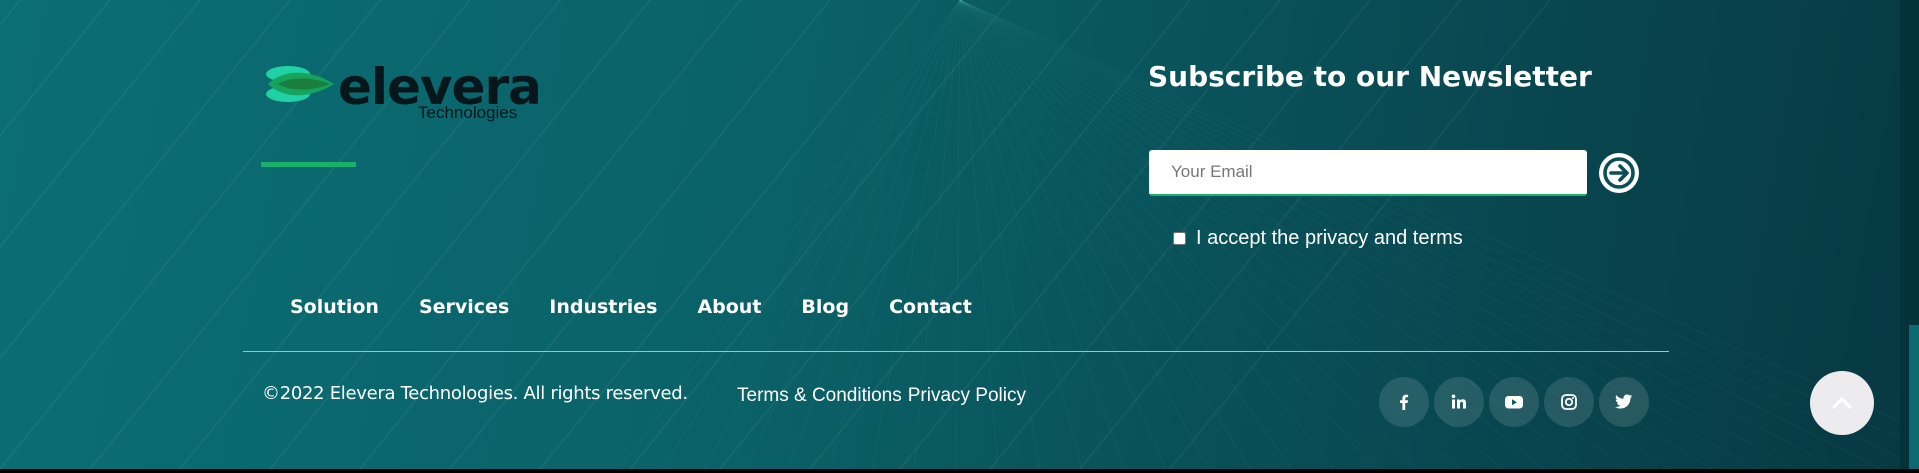 This screenshot has height=473, width=1919. What do you see at coordinates (1179, 238) in the screenshot?
I see `privacy-consent-checkbox` at bounding box center [1179, 238].